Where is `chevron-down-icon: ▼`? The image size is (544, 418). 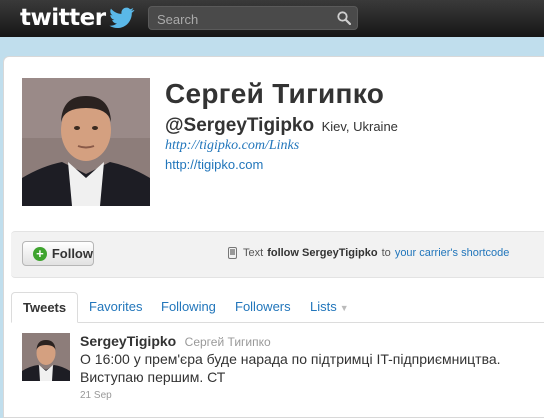
chevron-down-icon: ▼ is located at coordinates (344, 308).